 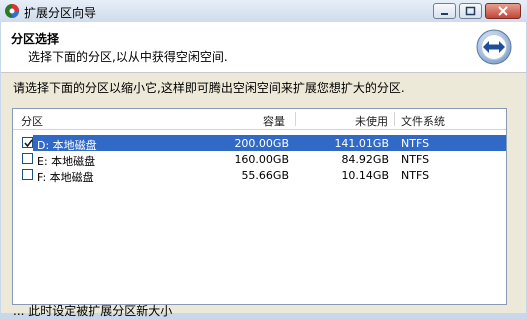 I want to click on partition-unused: 141.01GB, so click(x=361, y=143).